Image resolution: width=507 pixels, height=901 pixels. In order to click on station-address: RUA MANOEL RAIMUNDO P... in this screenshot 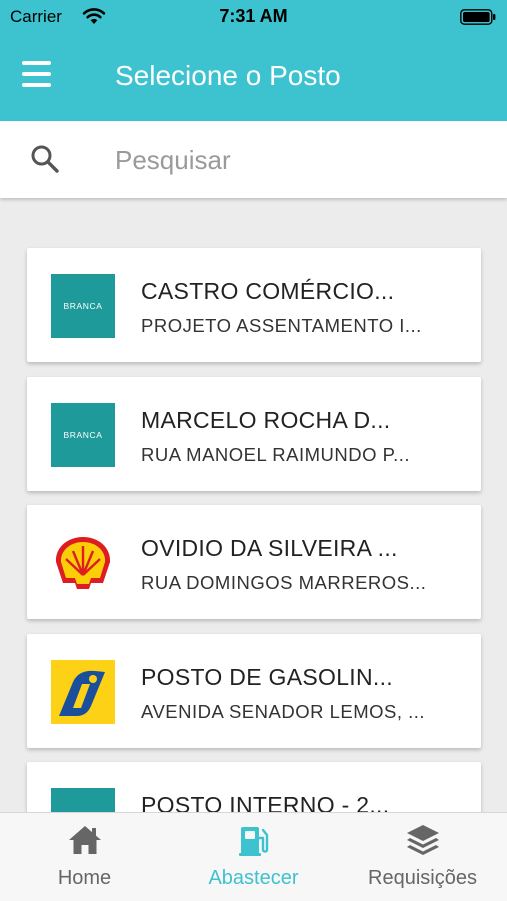, I will do `click(275, 454)`.